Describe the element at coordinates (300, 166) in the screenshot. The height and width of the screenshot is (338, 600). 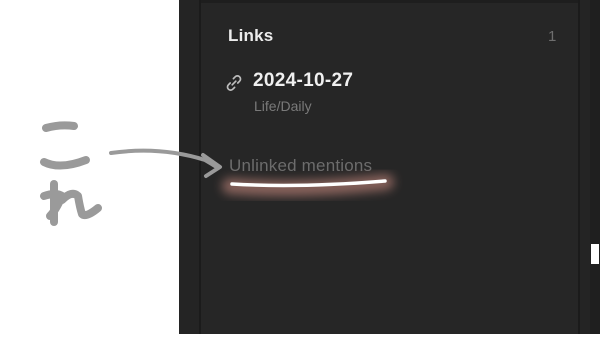
I see `unlinked-mentions-toggle: Unlinked mentions` at that location.